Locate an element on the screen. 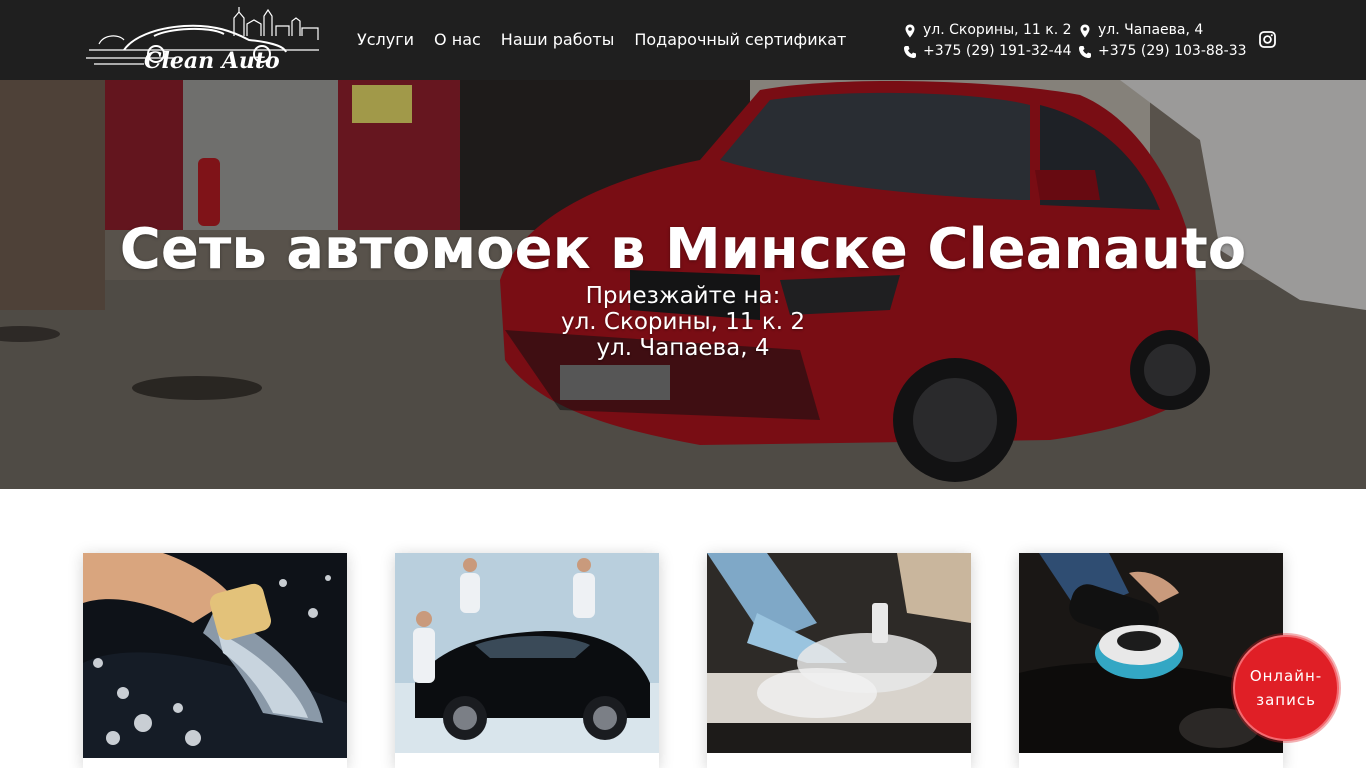 The width and height of the screenshot is (1366, 768). instagram-icon is located at coordinates (1267, 39).